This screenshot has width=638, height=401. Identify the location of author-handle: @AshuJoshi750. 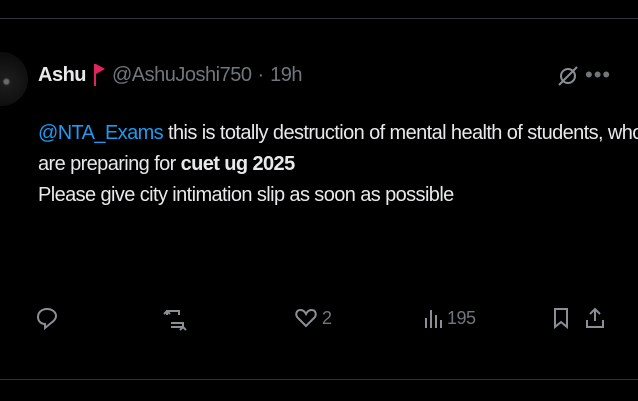
(182, 75).